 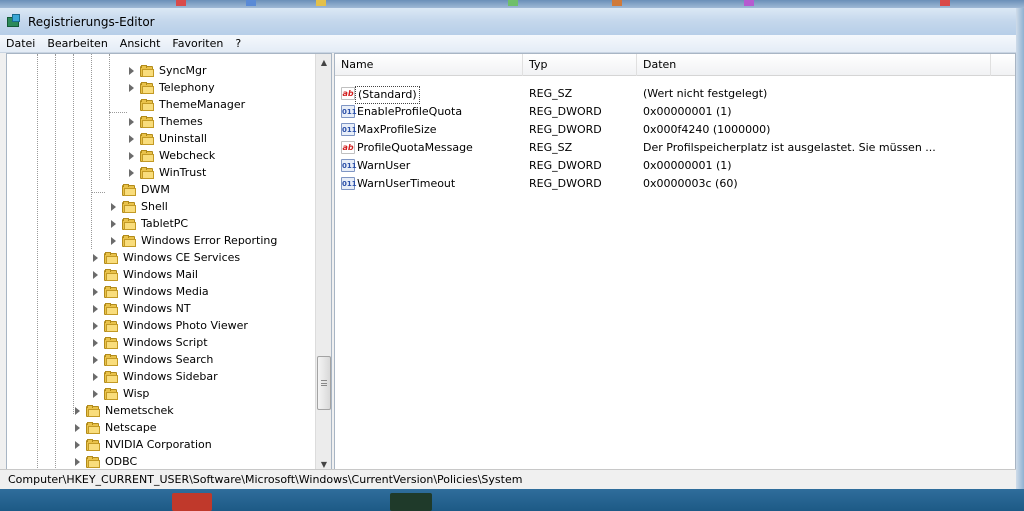 What do you see at coordinates (20, 43) in the screenshot?
I see `menu-datei: Datei` at bounding box center [20, 43].